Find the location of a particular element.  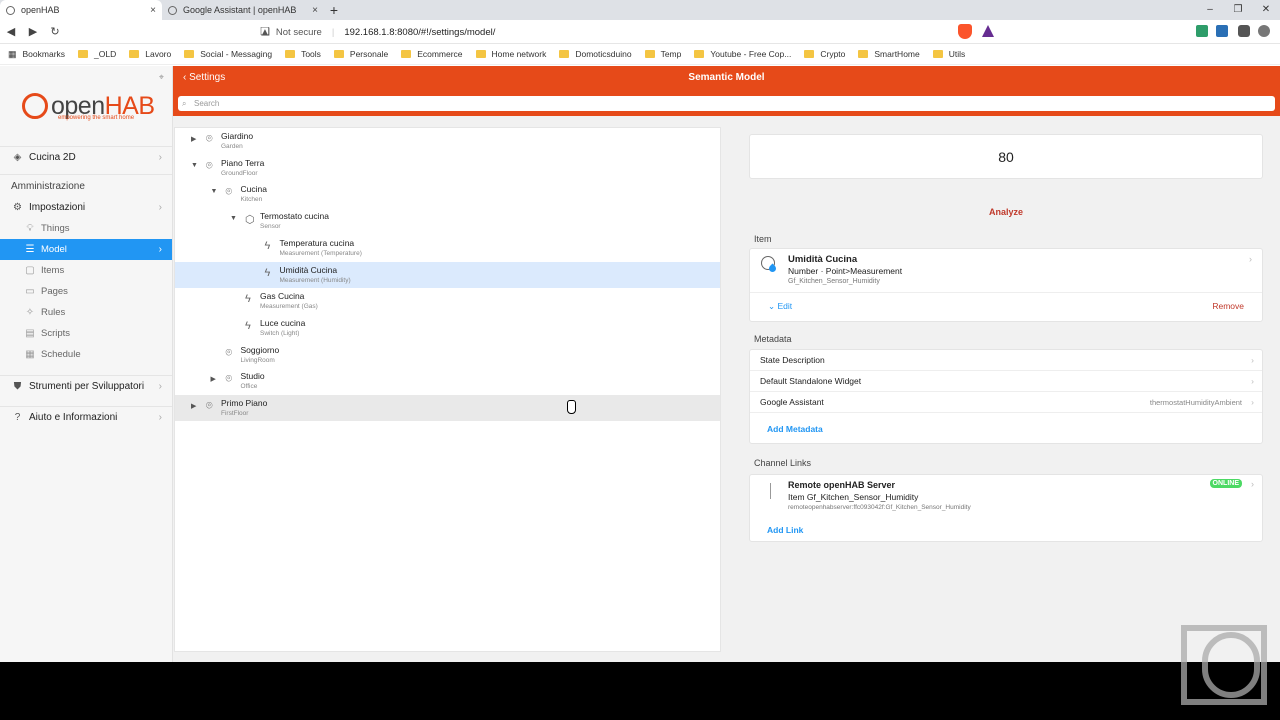

brave-shield-icon is located at coordinates (965, 31).